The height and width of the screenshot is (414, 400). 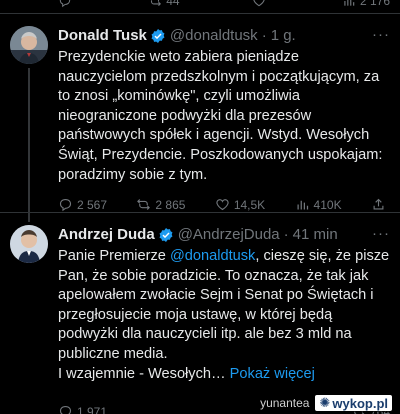 I want to click on avatar-tusk-icon, so click(x=29, y=45).